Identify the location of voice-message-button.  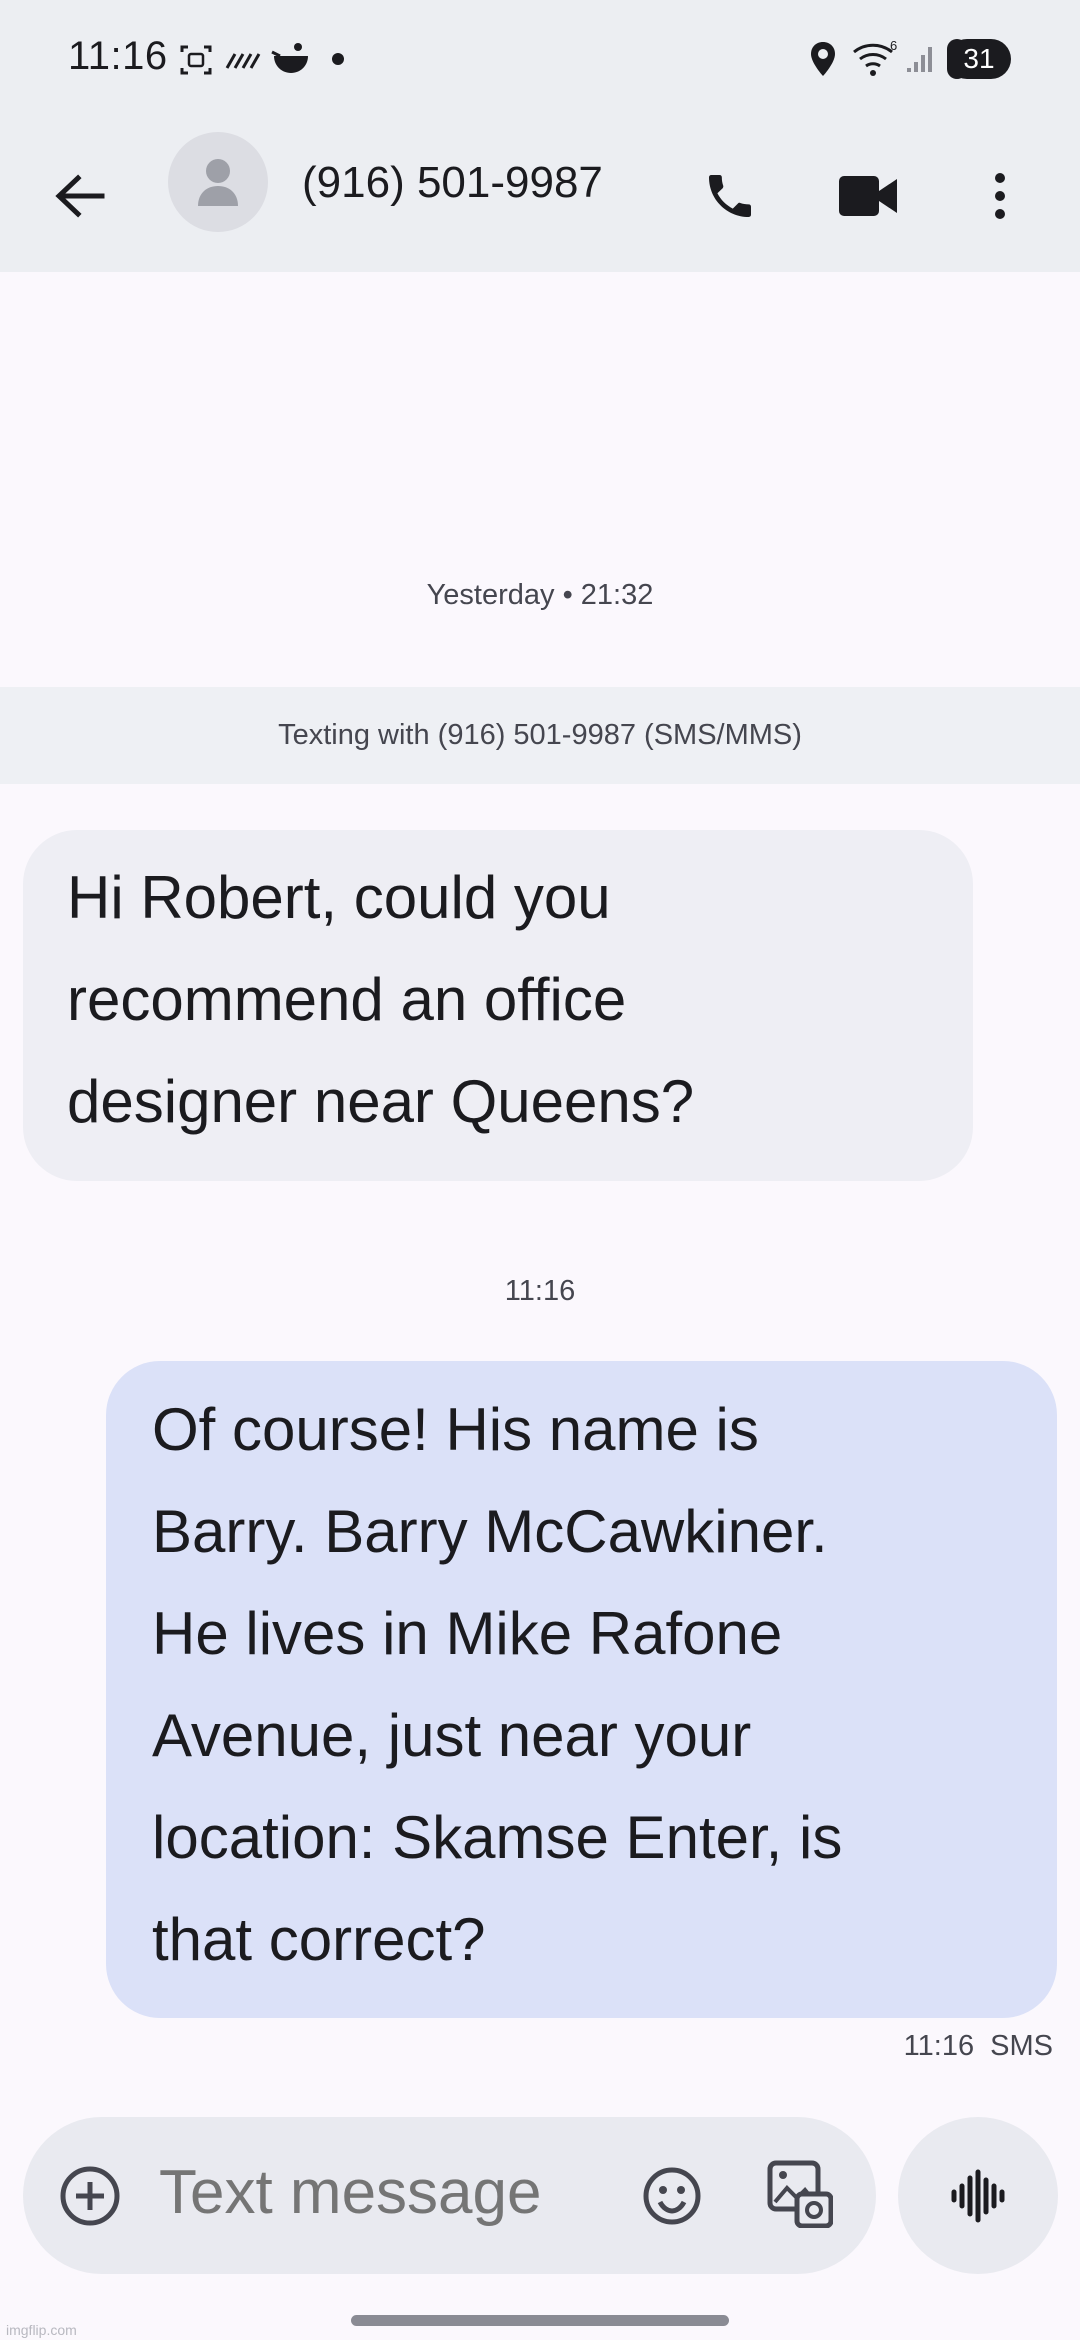
(978, 2195).